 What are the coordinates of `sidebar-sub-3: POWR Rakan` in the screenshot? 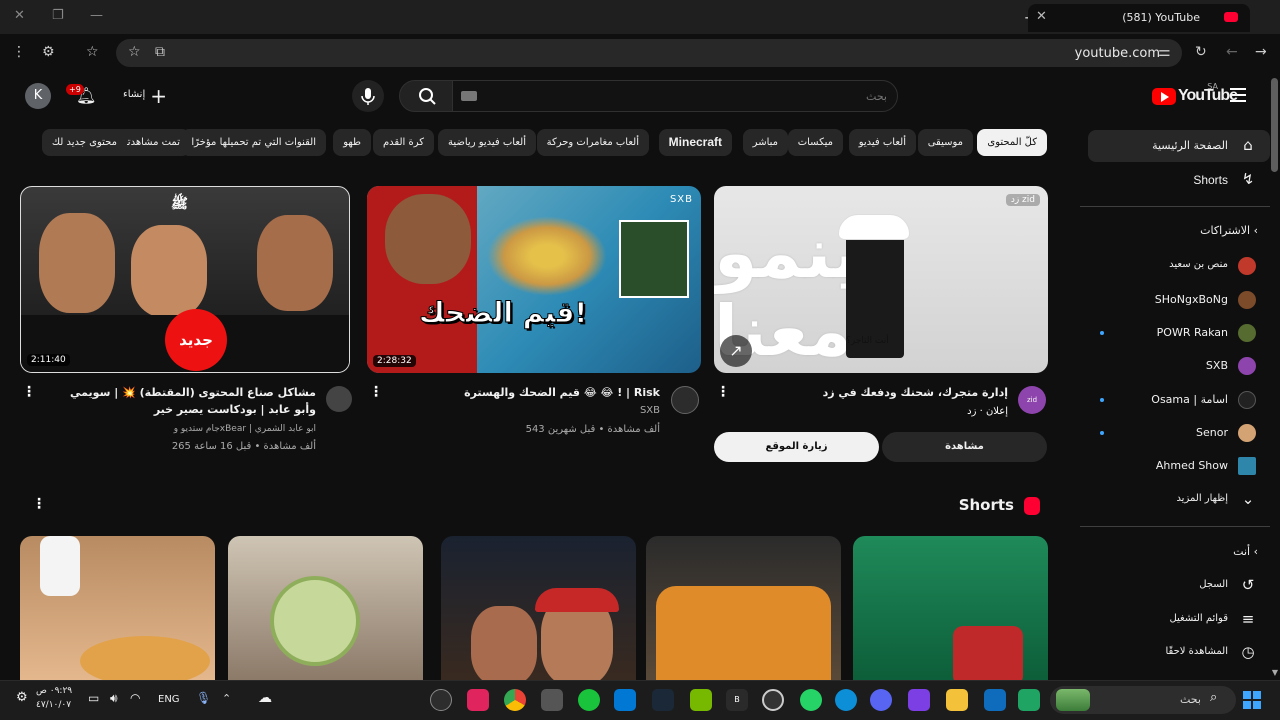 It's located at (1179, 333).